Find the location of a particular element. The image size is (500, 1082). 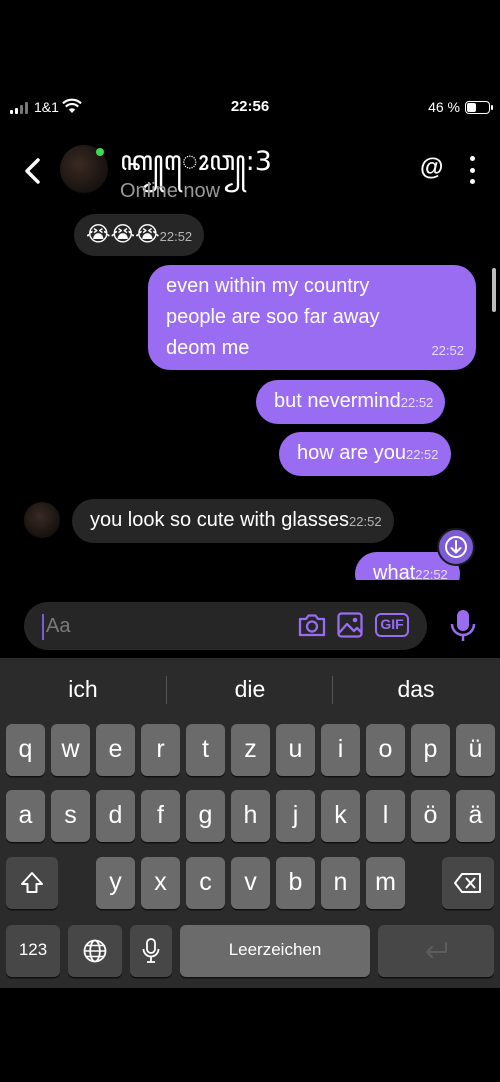

message-incoming: you look so cute with glasses22:52 is located at coordinates (233, 521).